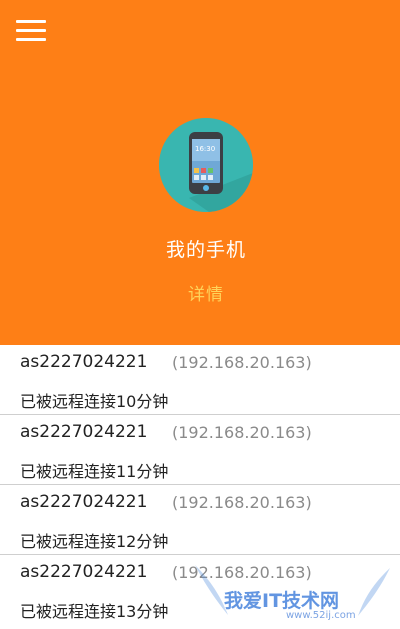 This screenshot has height=629, width=400. Describe the element at coordinates (200, 520) in the screenshot. I see `list-item: as2227024221 (192.168.20.163) 已被远程连接12分钟` at that location.